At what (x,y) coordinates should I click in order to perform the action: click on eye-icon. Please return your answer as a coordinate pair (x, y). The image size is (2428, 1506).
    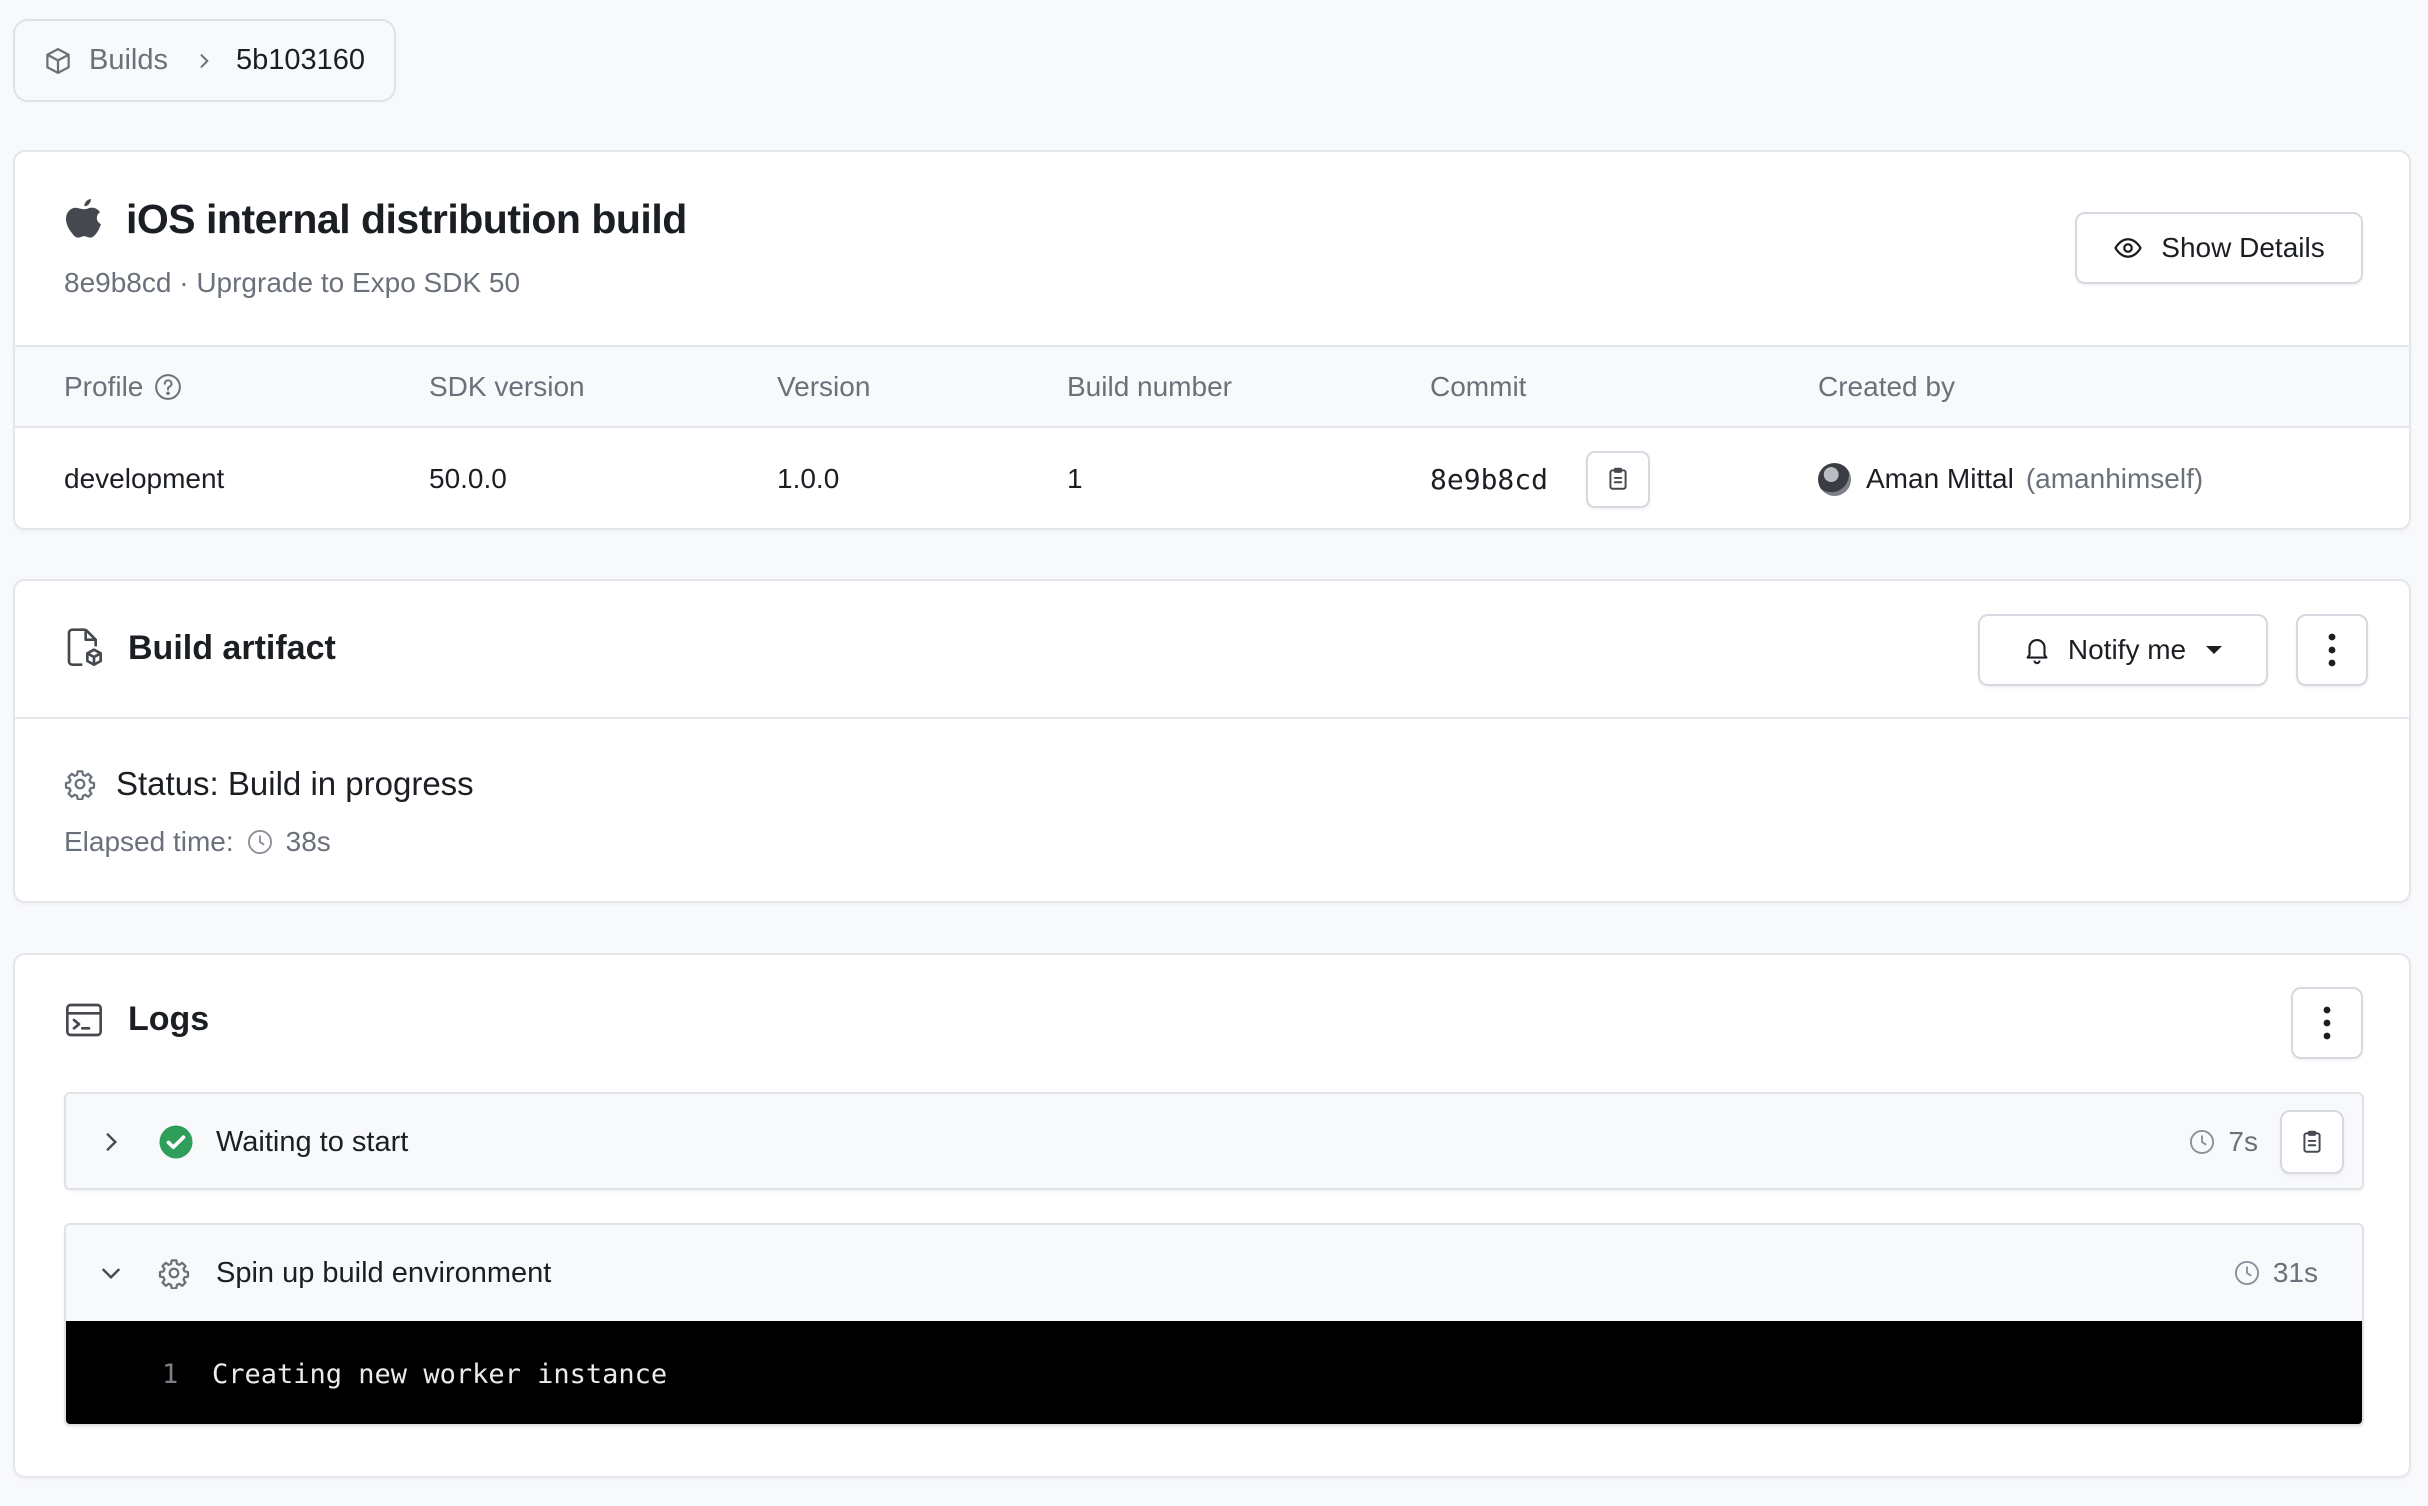
    Looking at the image, I should click on (2128, 248).